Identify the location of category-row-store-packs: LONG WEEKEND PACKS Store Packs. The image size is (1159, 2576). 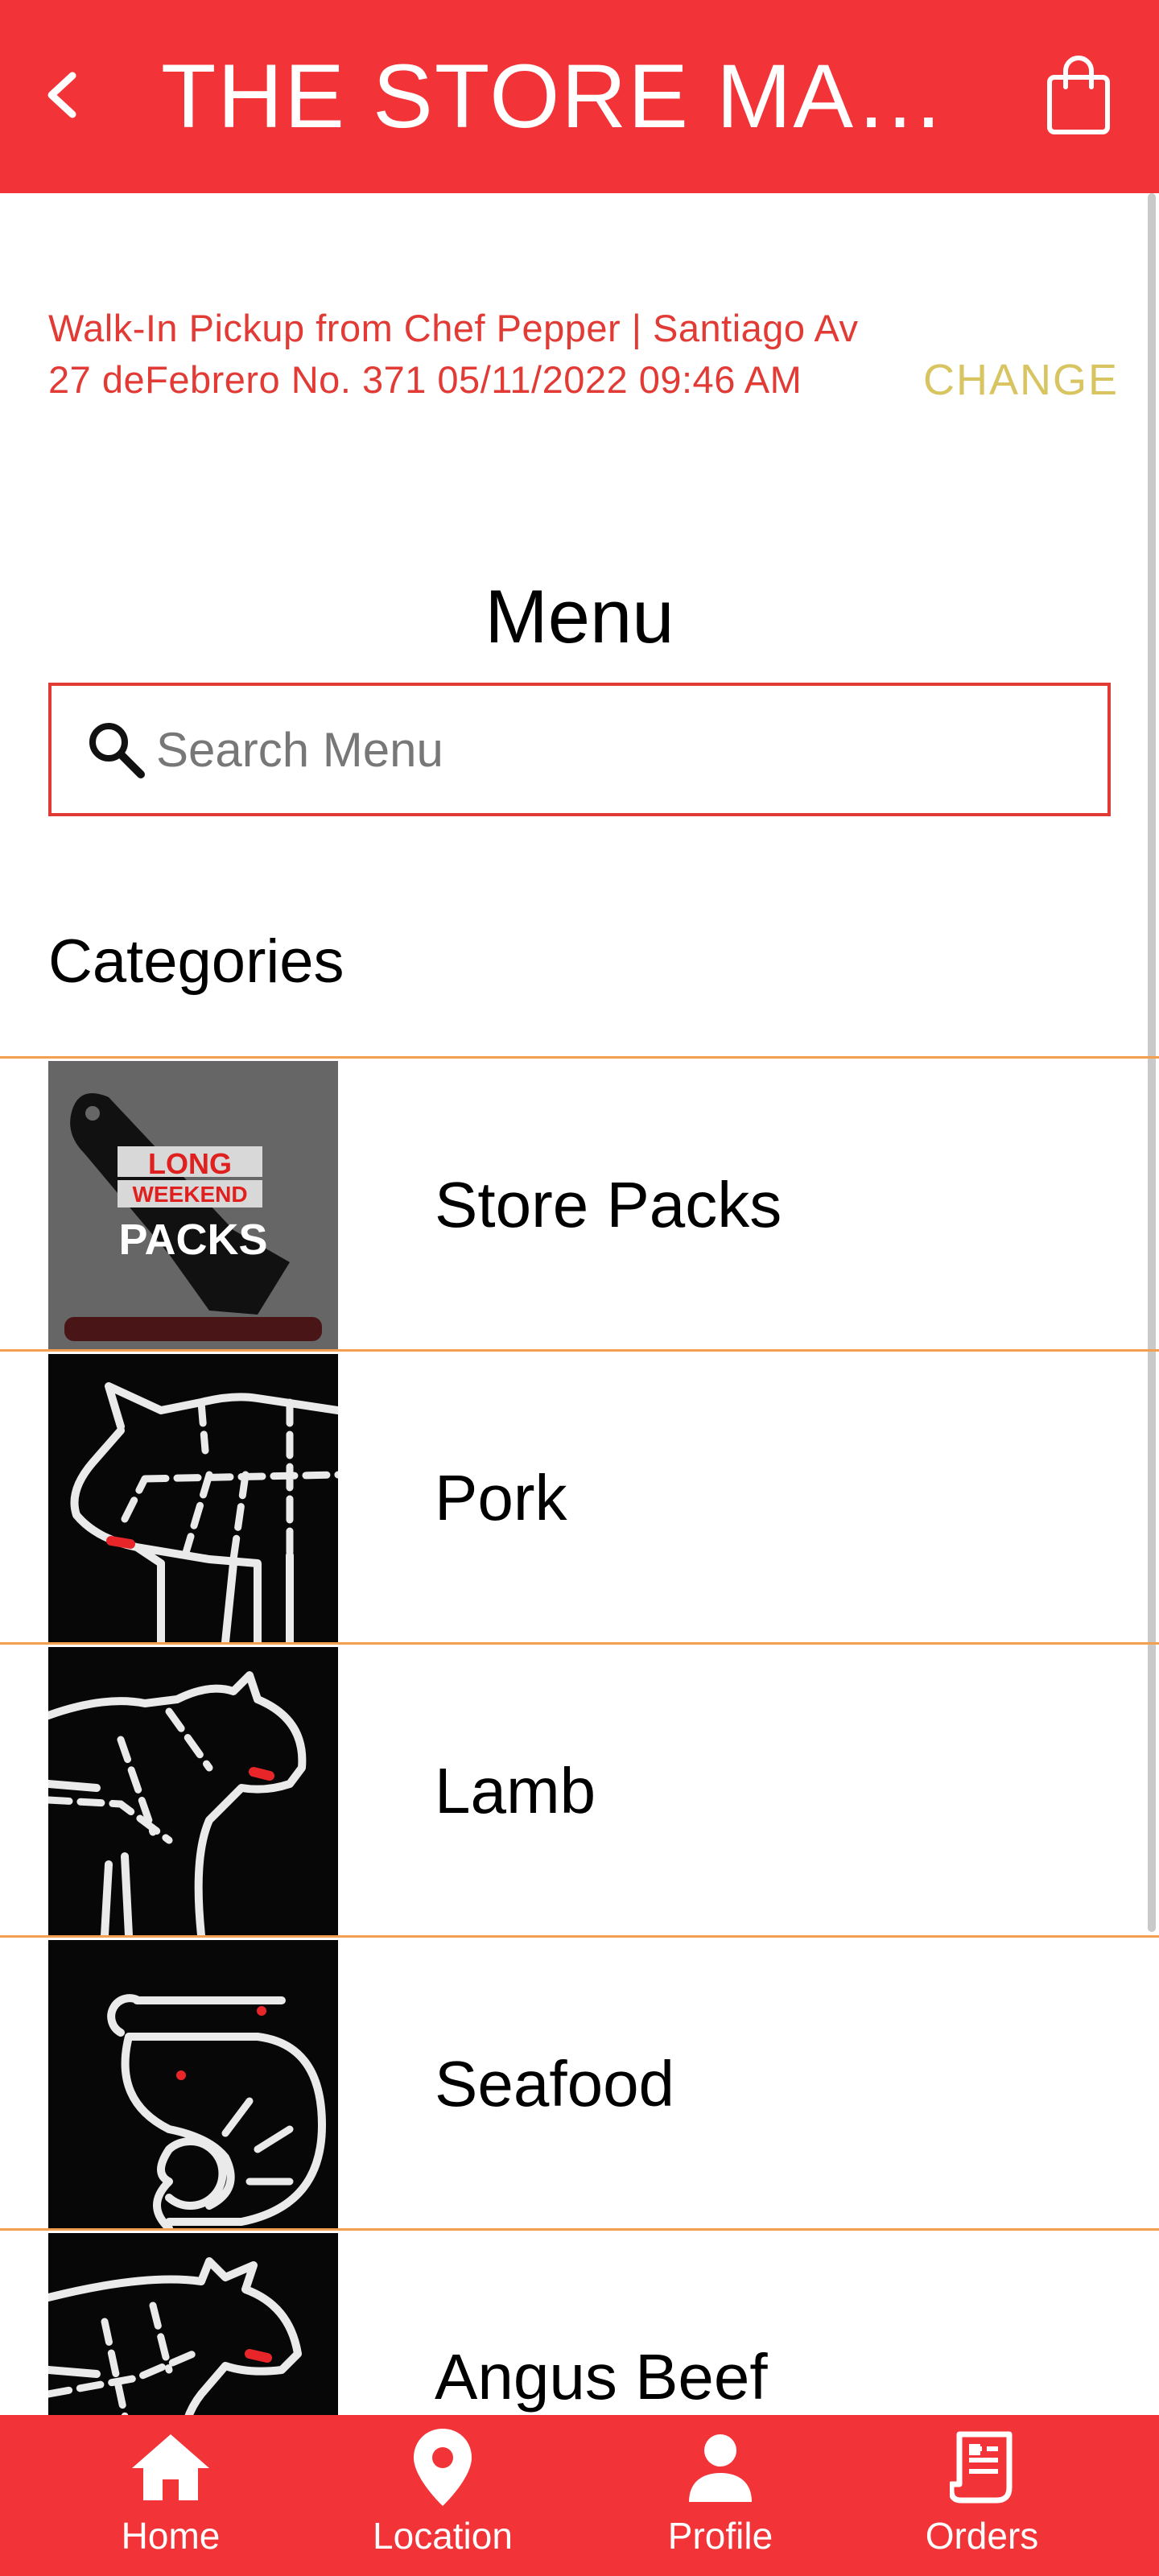
(579, 1202).